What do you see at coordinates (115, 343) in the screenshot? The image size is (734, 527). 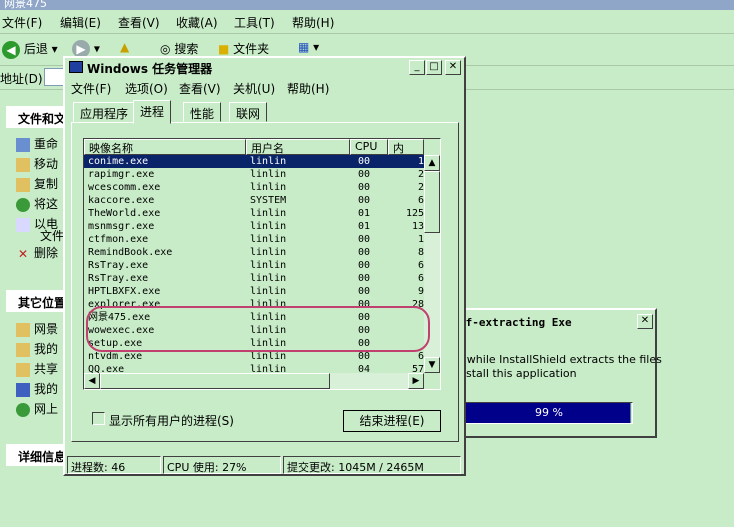 I see `process-name: setup.exe` at bounding box center [115, 343].